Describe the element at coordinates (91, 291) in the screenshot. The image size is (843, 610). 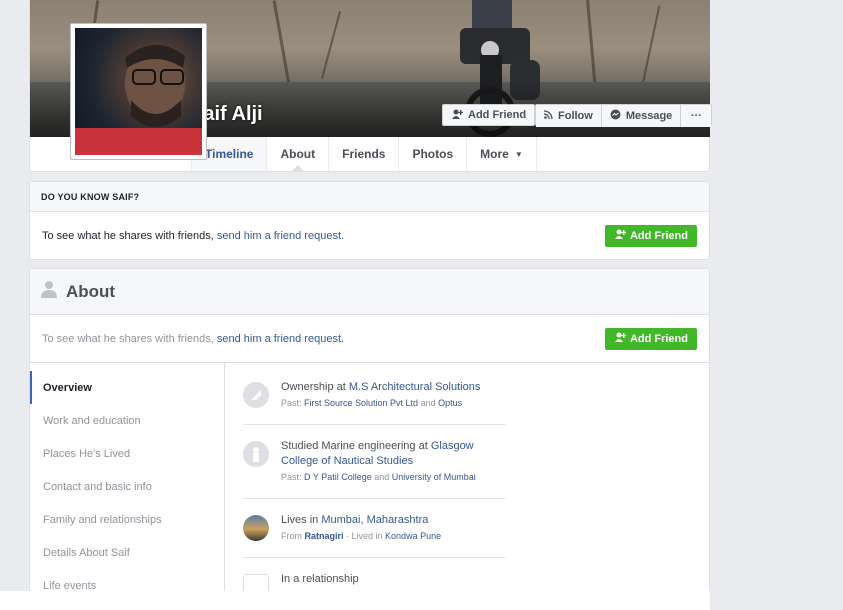
I see `about-title: About` at that location.